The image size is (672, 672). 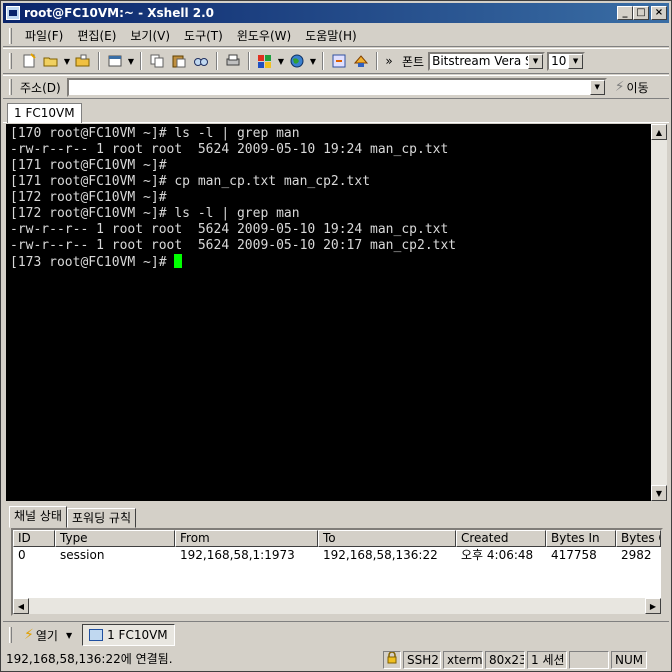 What do you see at coordinates (10, 35) in the screenshot?
I see `menu-grip` at bounding box center [10, 35].